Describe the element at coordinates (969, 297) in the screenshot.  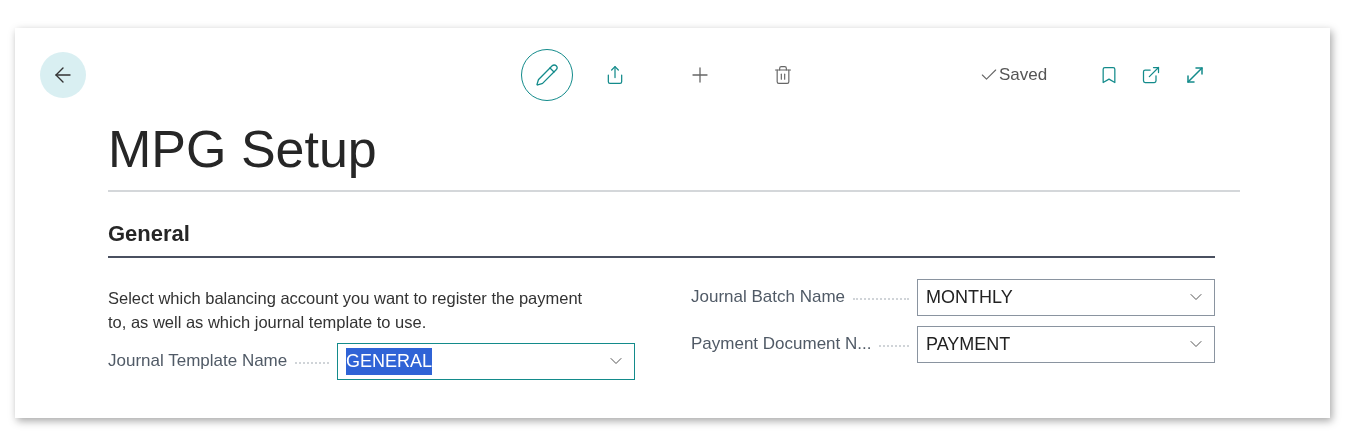
I see `field-value: MONTHLY` at that location.